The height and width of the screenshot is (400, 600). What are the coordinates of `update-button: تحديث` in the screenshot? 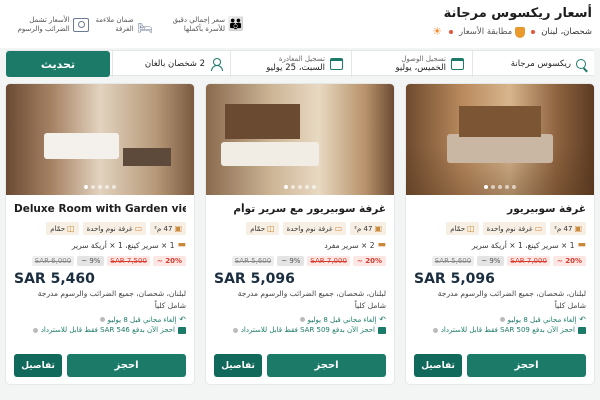 It's located at (58, 64).